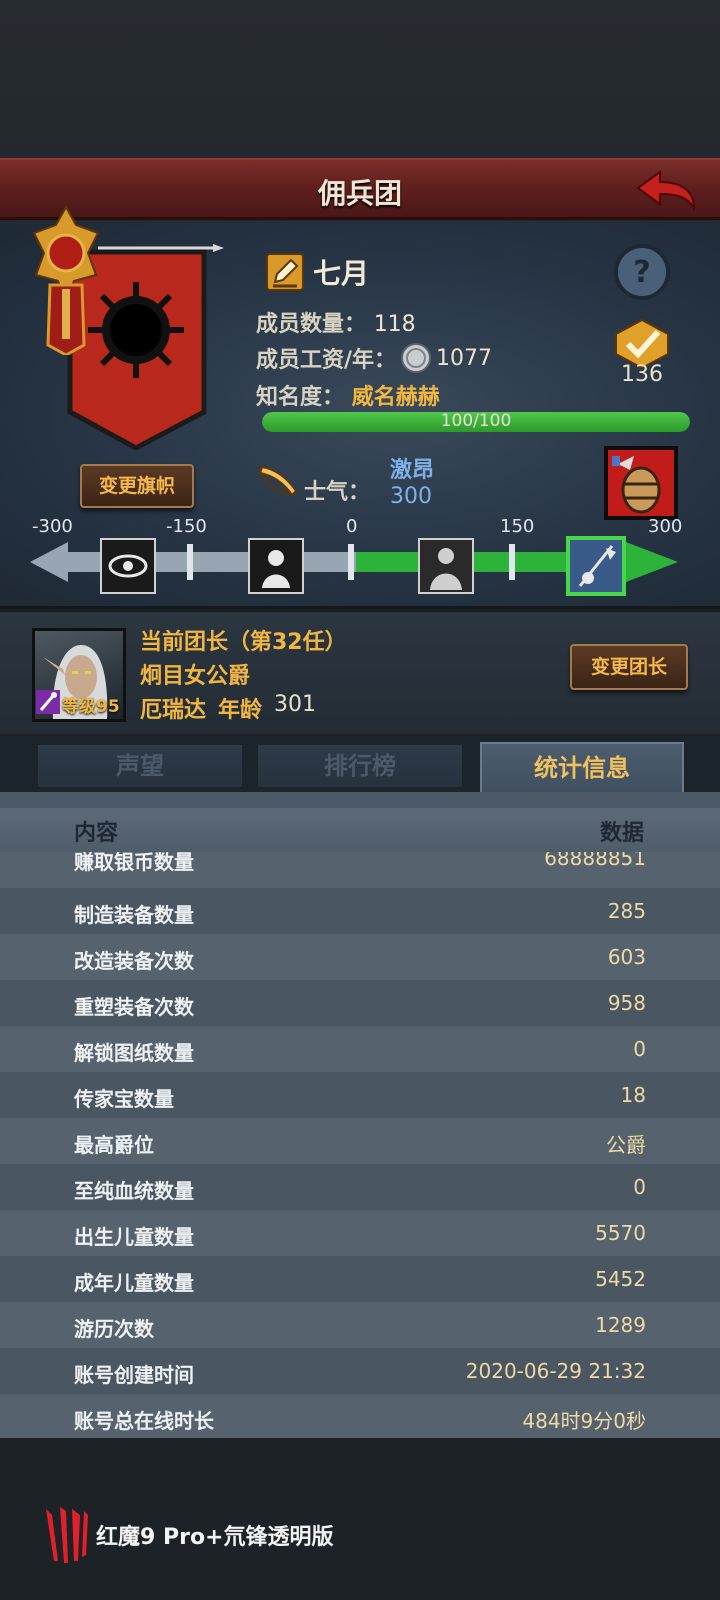 The width and height of the screenshot is (720, 1600). Describe the element at coordinates (173, 710) in the screenshot. I see `leader-name: 厄瑞达` at that location.